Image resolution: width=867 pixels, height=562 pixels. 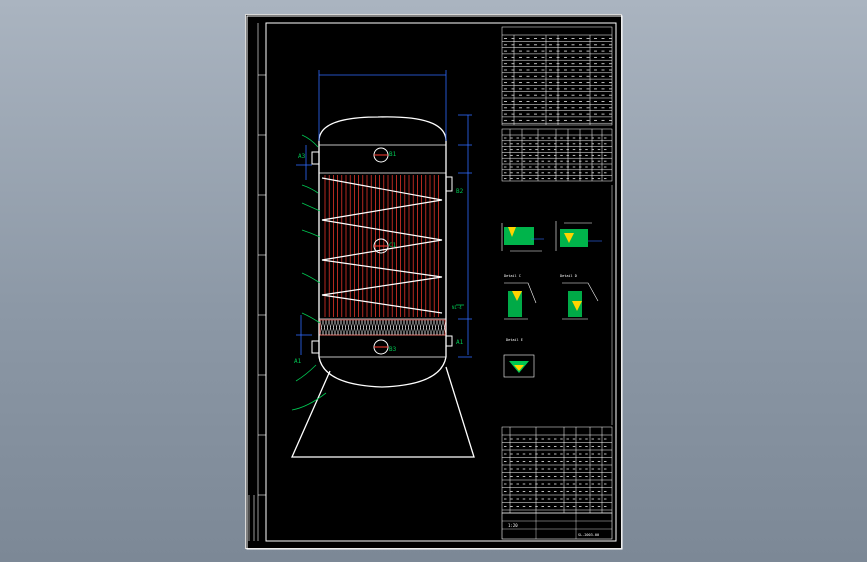 I want to click on zone-ticks, so click(x=257, y=282).